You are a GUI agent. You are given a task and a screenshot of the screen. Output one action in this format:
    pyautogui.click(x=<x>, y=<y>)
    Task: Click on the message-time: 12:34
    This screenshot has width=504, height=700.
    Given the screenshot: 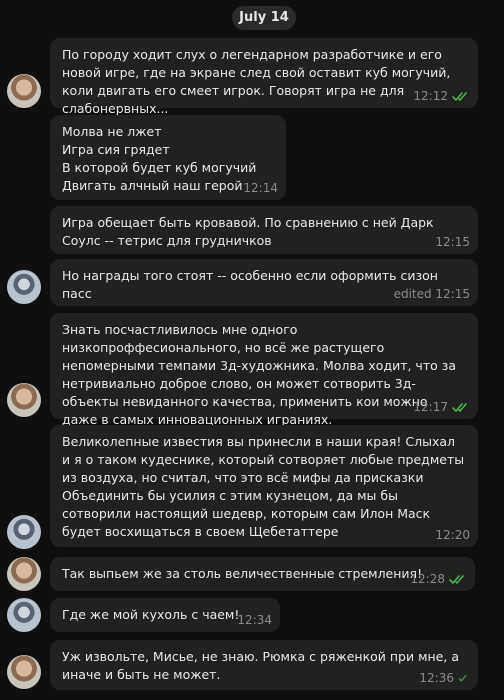 What is the action you would take?
    pyautogui.click(x=254, y=620)
    